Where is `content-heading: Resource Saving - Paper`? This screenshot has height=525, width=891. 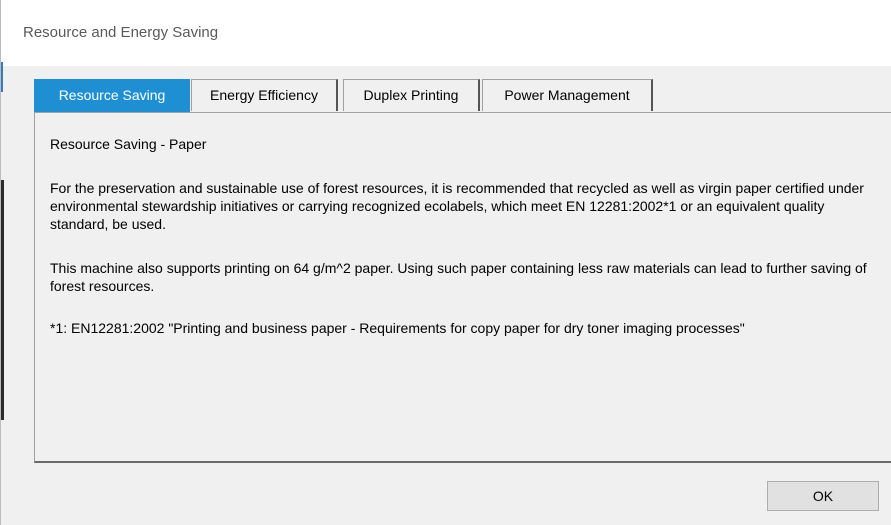
content-heading: Resource Saving - Paper is located at coordinates (128, 144).